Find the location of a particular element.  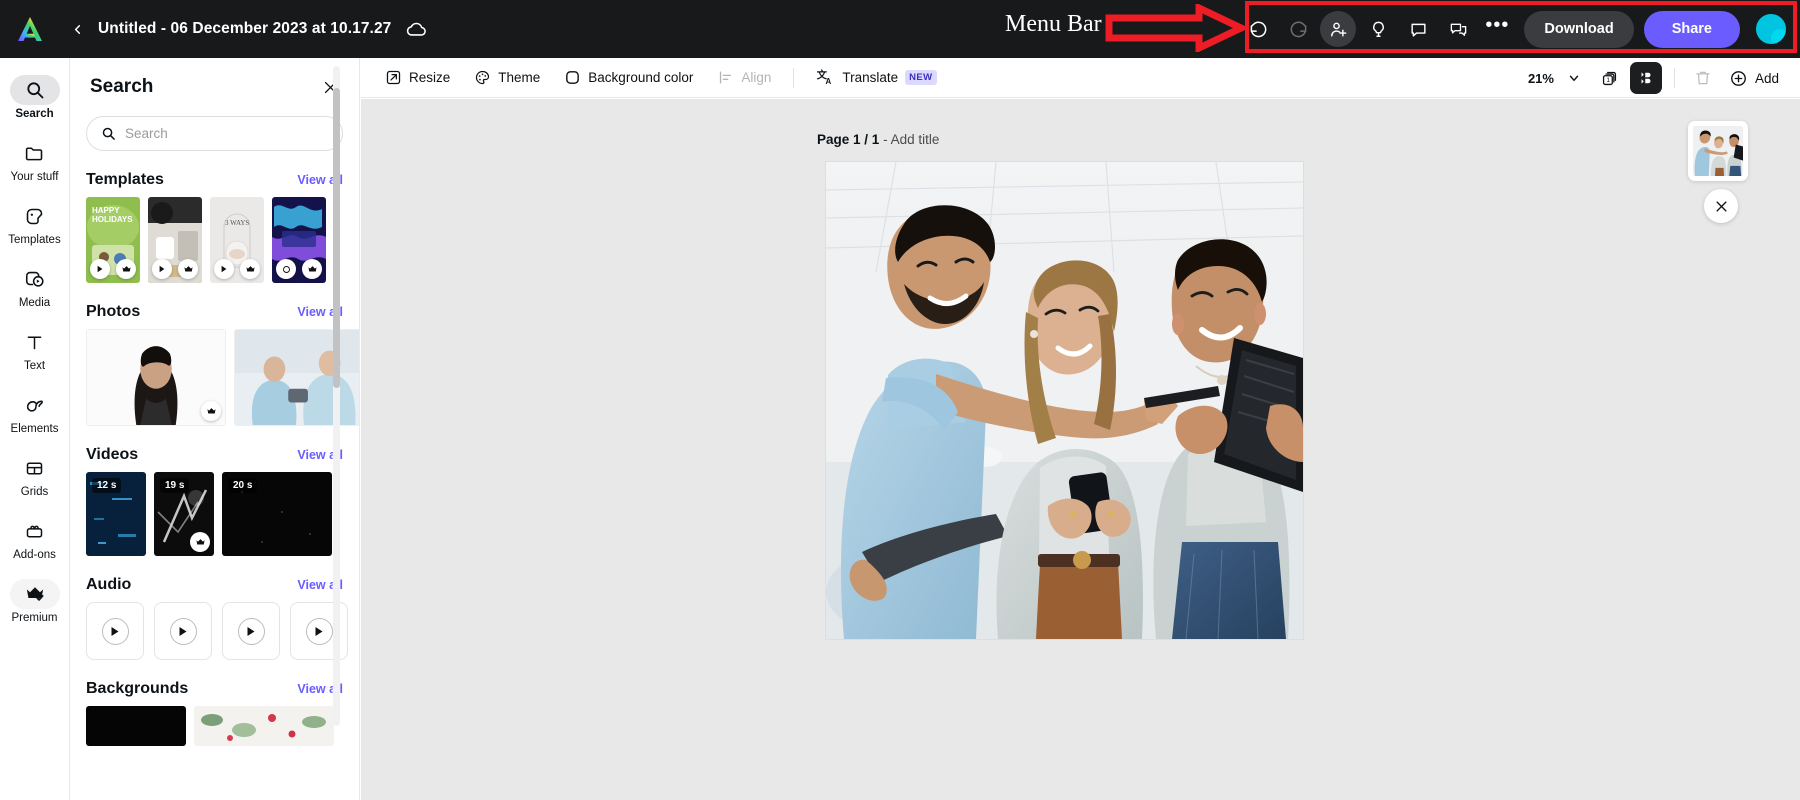

editor-toolbar-right: 21% 1 Add is located at coordinates (1658, 78).